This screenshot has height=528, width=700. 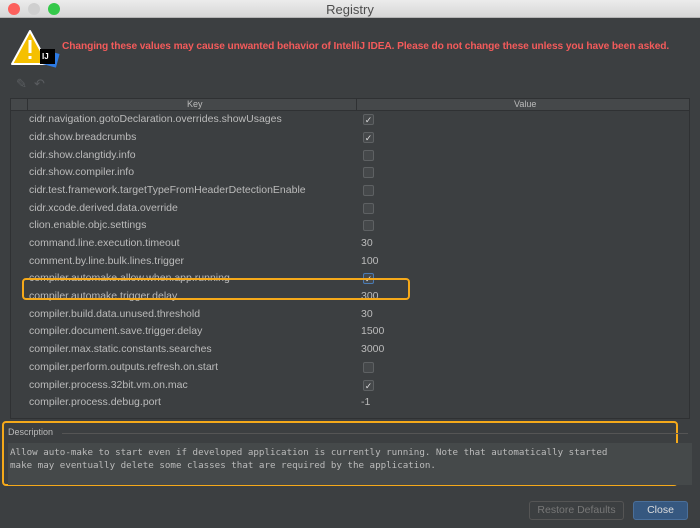 I want to click on description-label: Description, so click(x=31, y=432).